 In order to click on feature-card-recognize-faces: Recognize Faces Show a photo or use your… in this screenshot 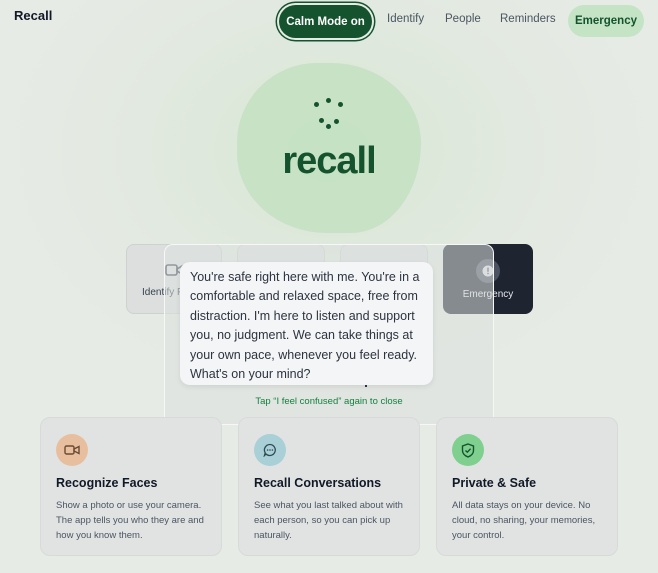, I will do `click(131, 486)`.